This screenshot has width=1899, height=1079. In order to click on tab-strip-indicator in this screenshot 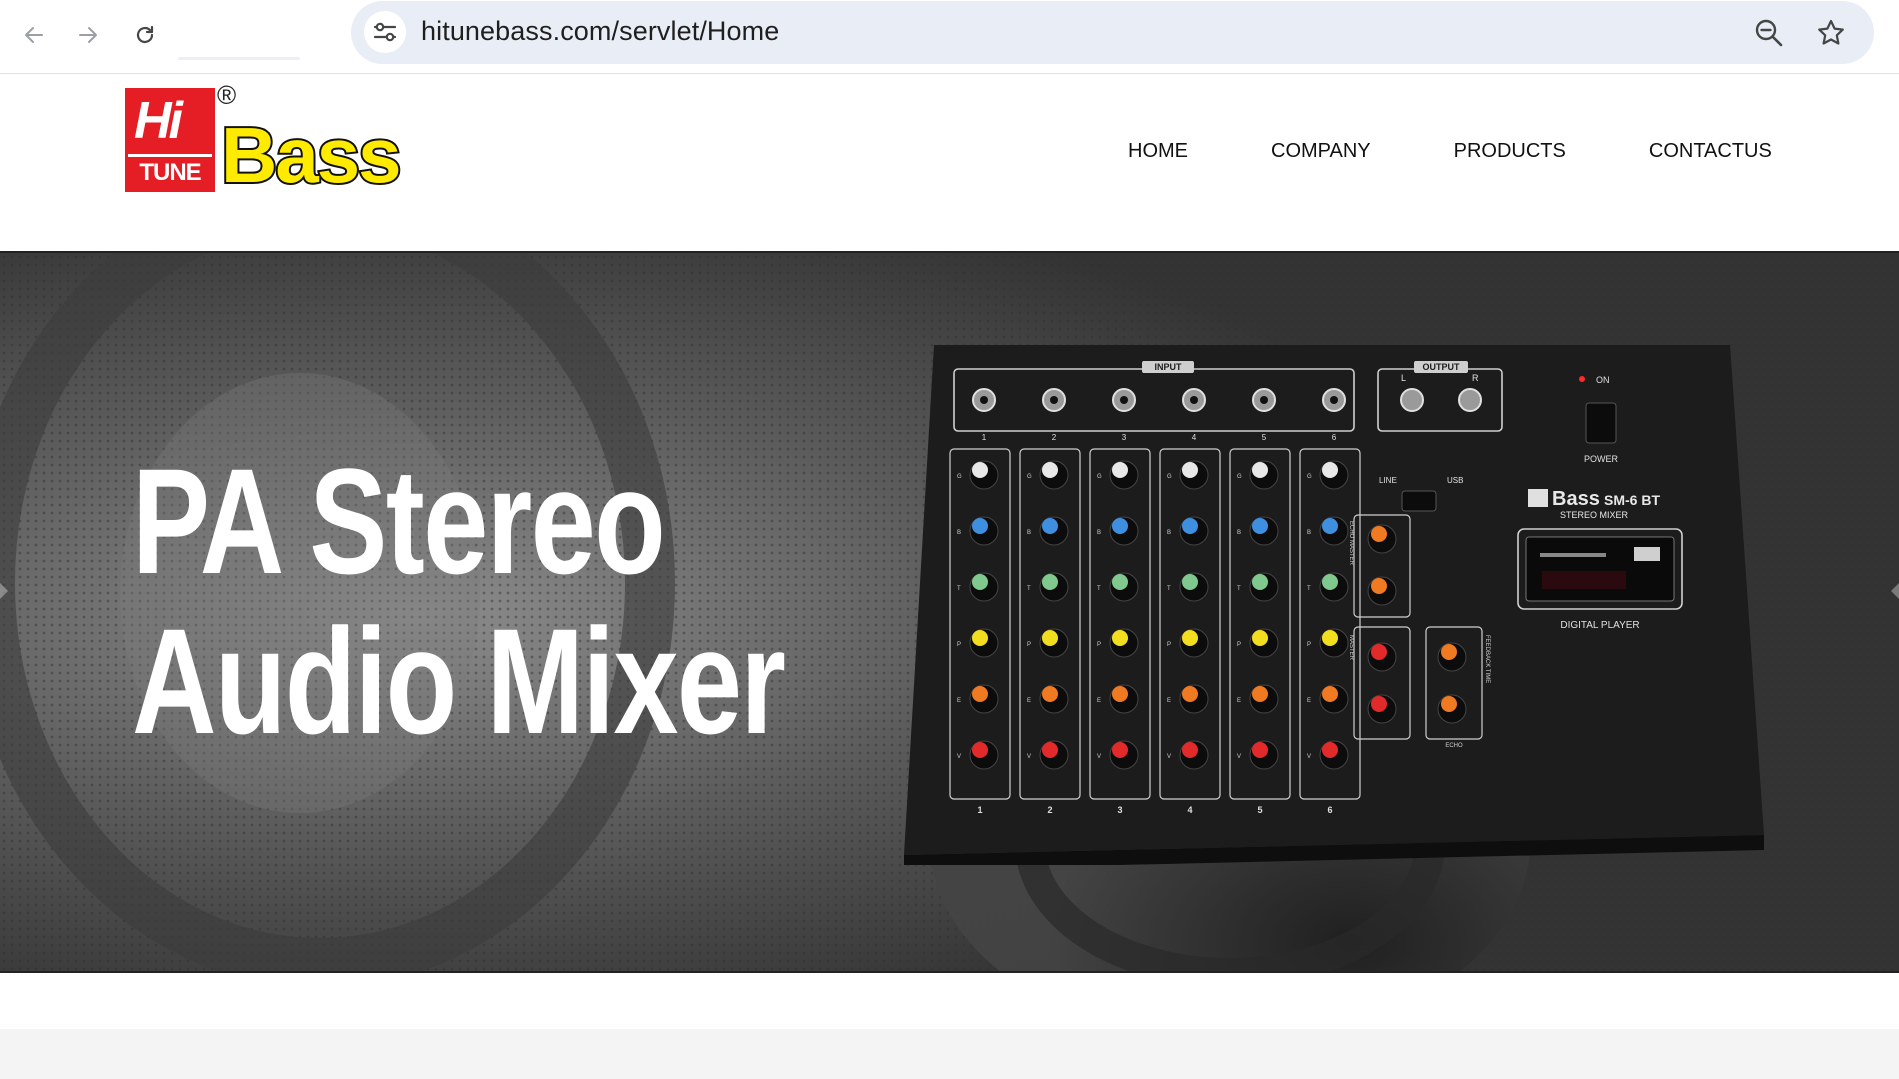, I will do `click(239, 58)`.